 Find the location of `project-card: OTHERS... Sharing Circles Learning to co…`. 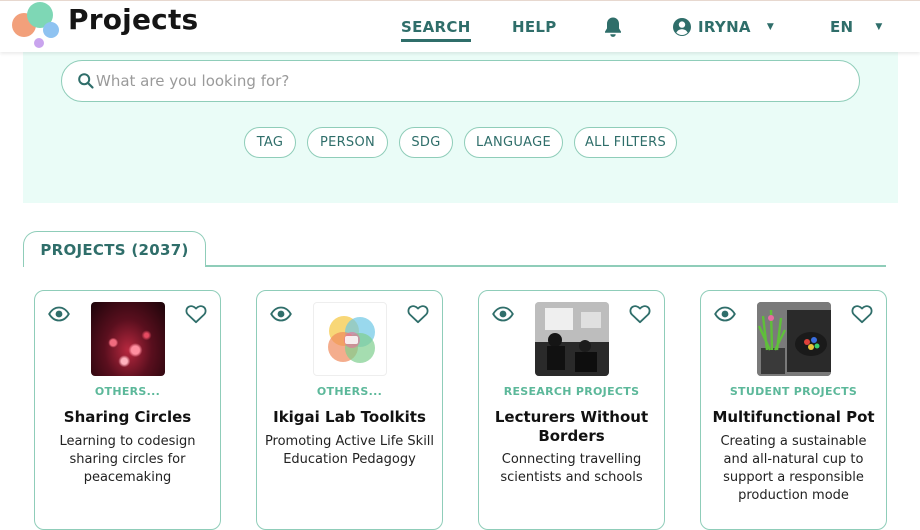

project-card: OTHERS... Sharing Circles Learning to co… is located at coordinates (127, 410).